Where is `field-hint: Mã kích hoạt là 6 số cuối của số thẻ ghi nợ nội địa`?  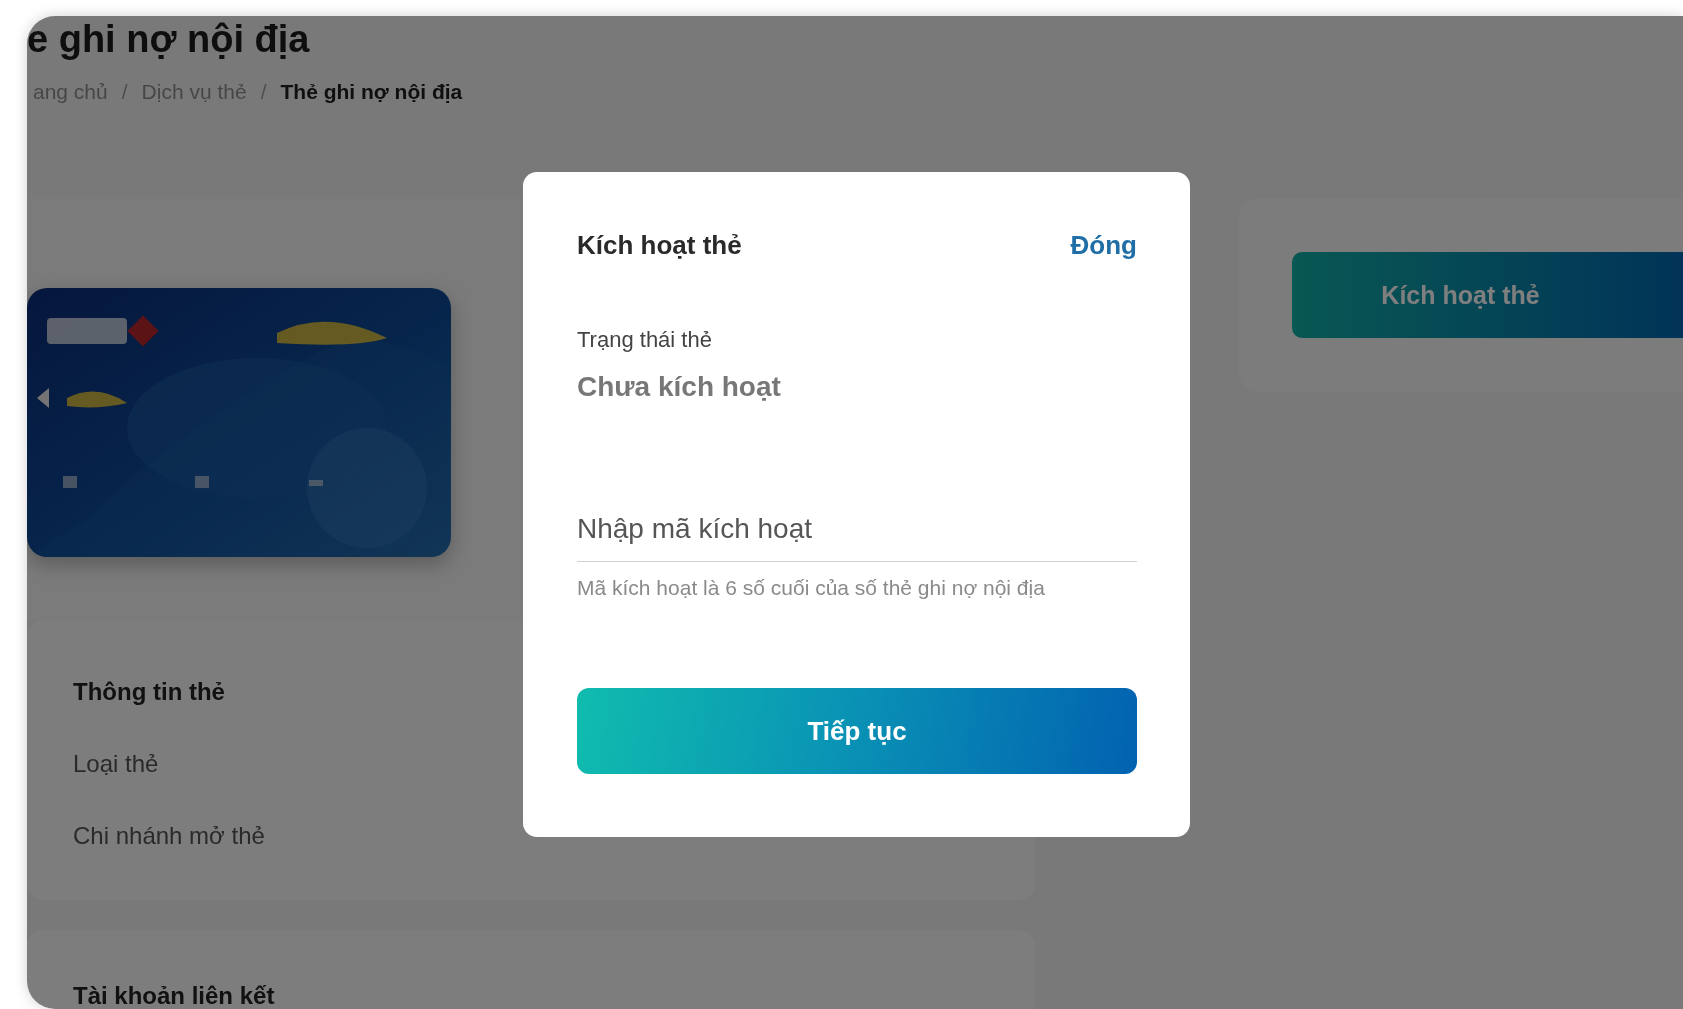
field-hint: Mã kích hoạt là 6 số cuối của số thẻ ghi nợ nội địa is located at coordinates (811, 588).